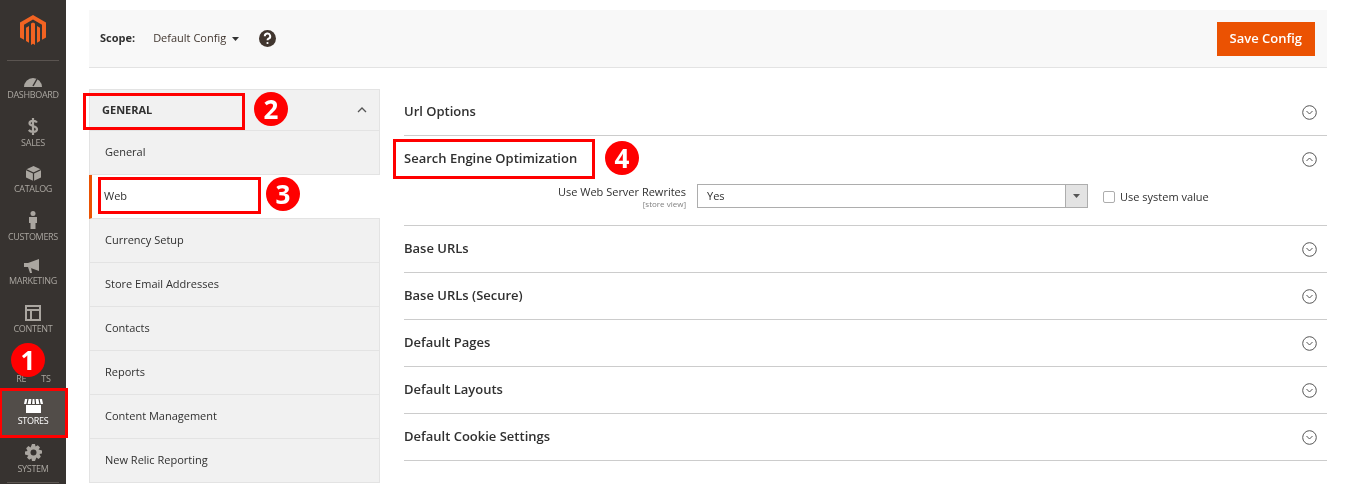 The width and height of the screenshot is (1346, 484). What do you see at coordinates (453, 390) in the screenshot?
I see `section-title: Default Layouts` at bounding box center [453, 390].